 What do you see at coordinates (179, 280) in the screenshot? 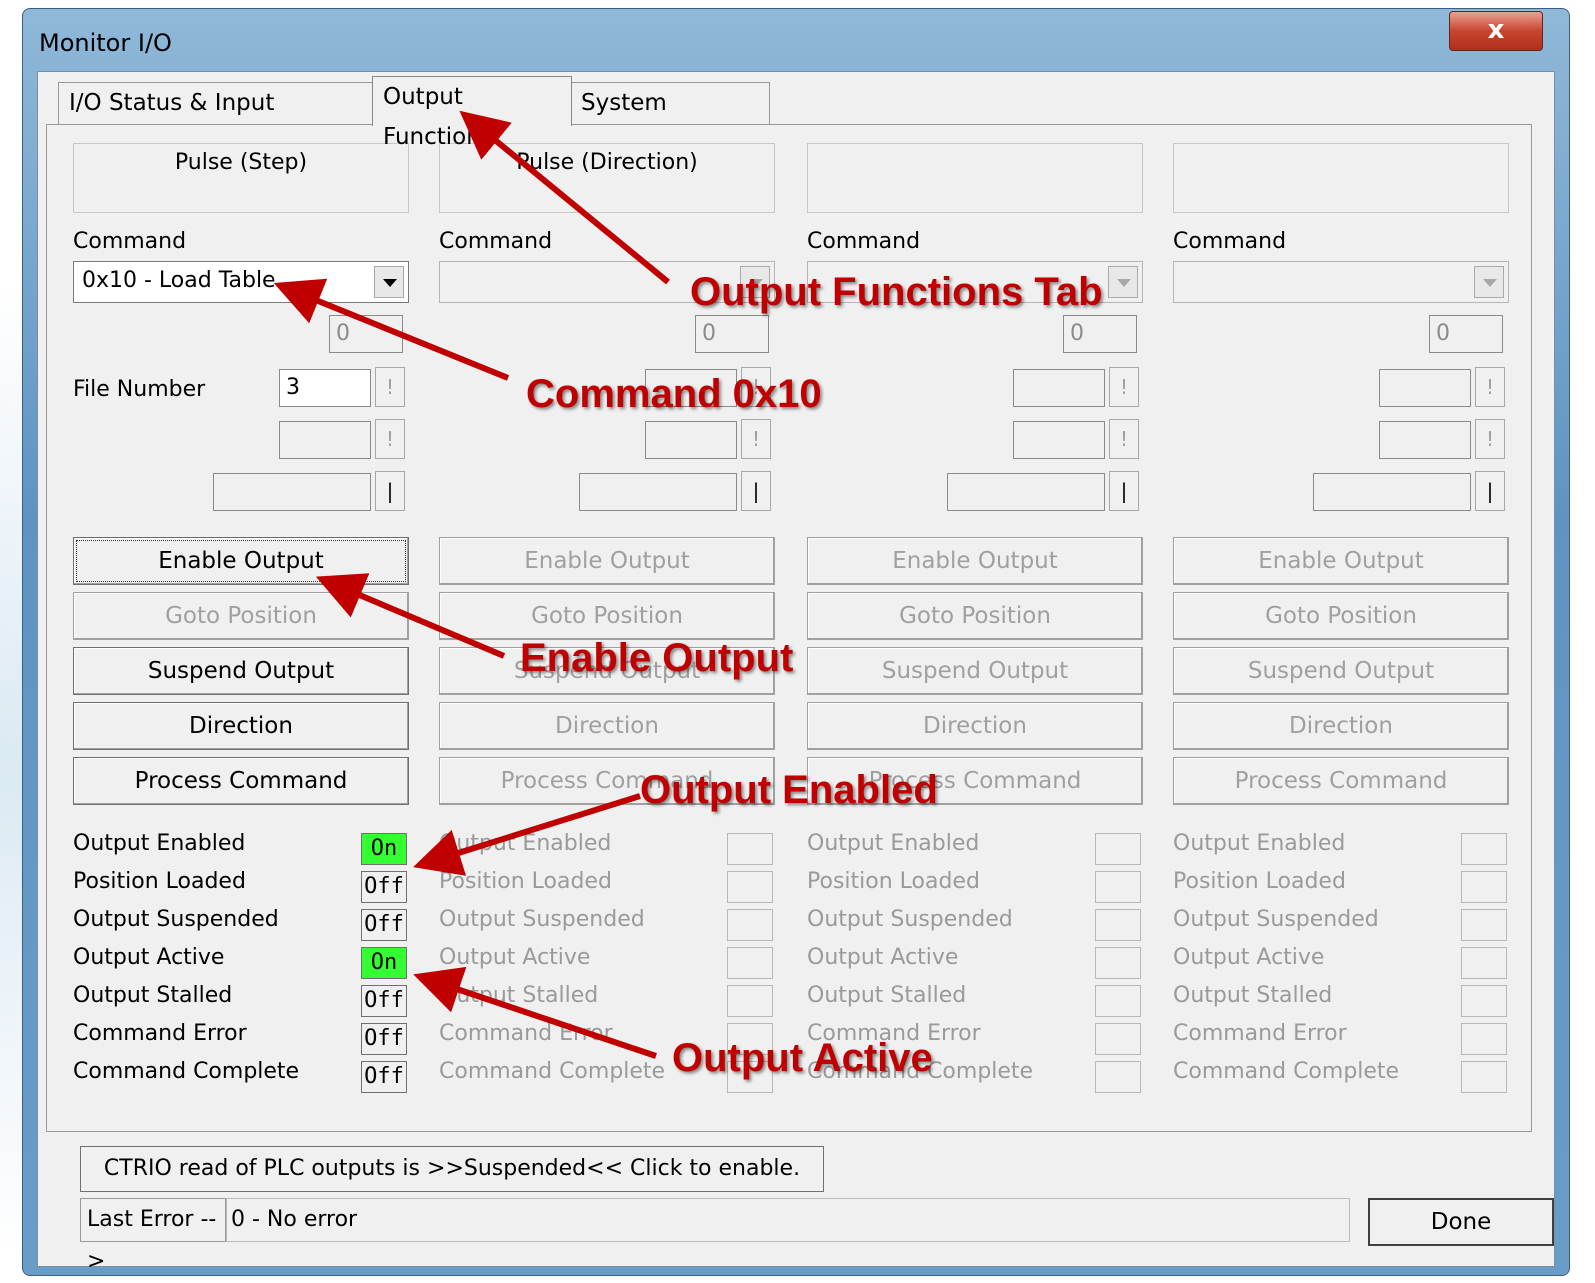
I see `command-selected-value: 0x10 - Load Table` at bounding box center [179, 280].